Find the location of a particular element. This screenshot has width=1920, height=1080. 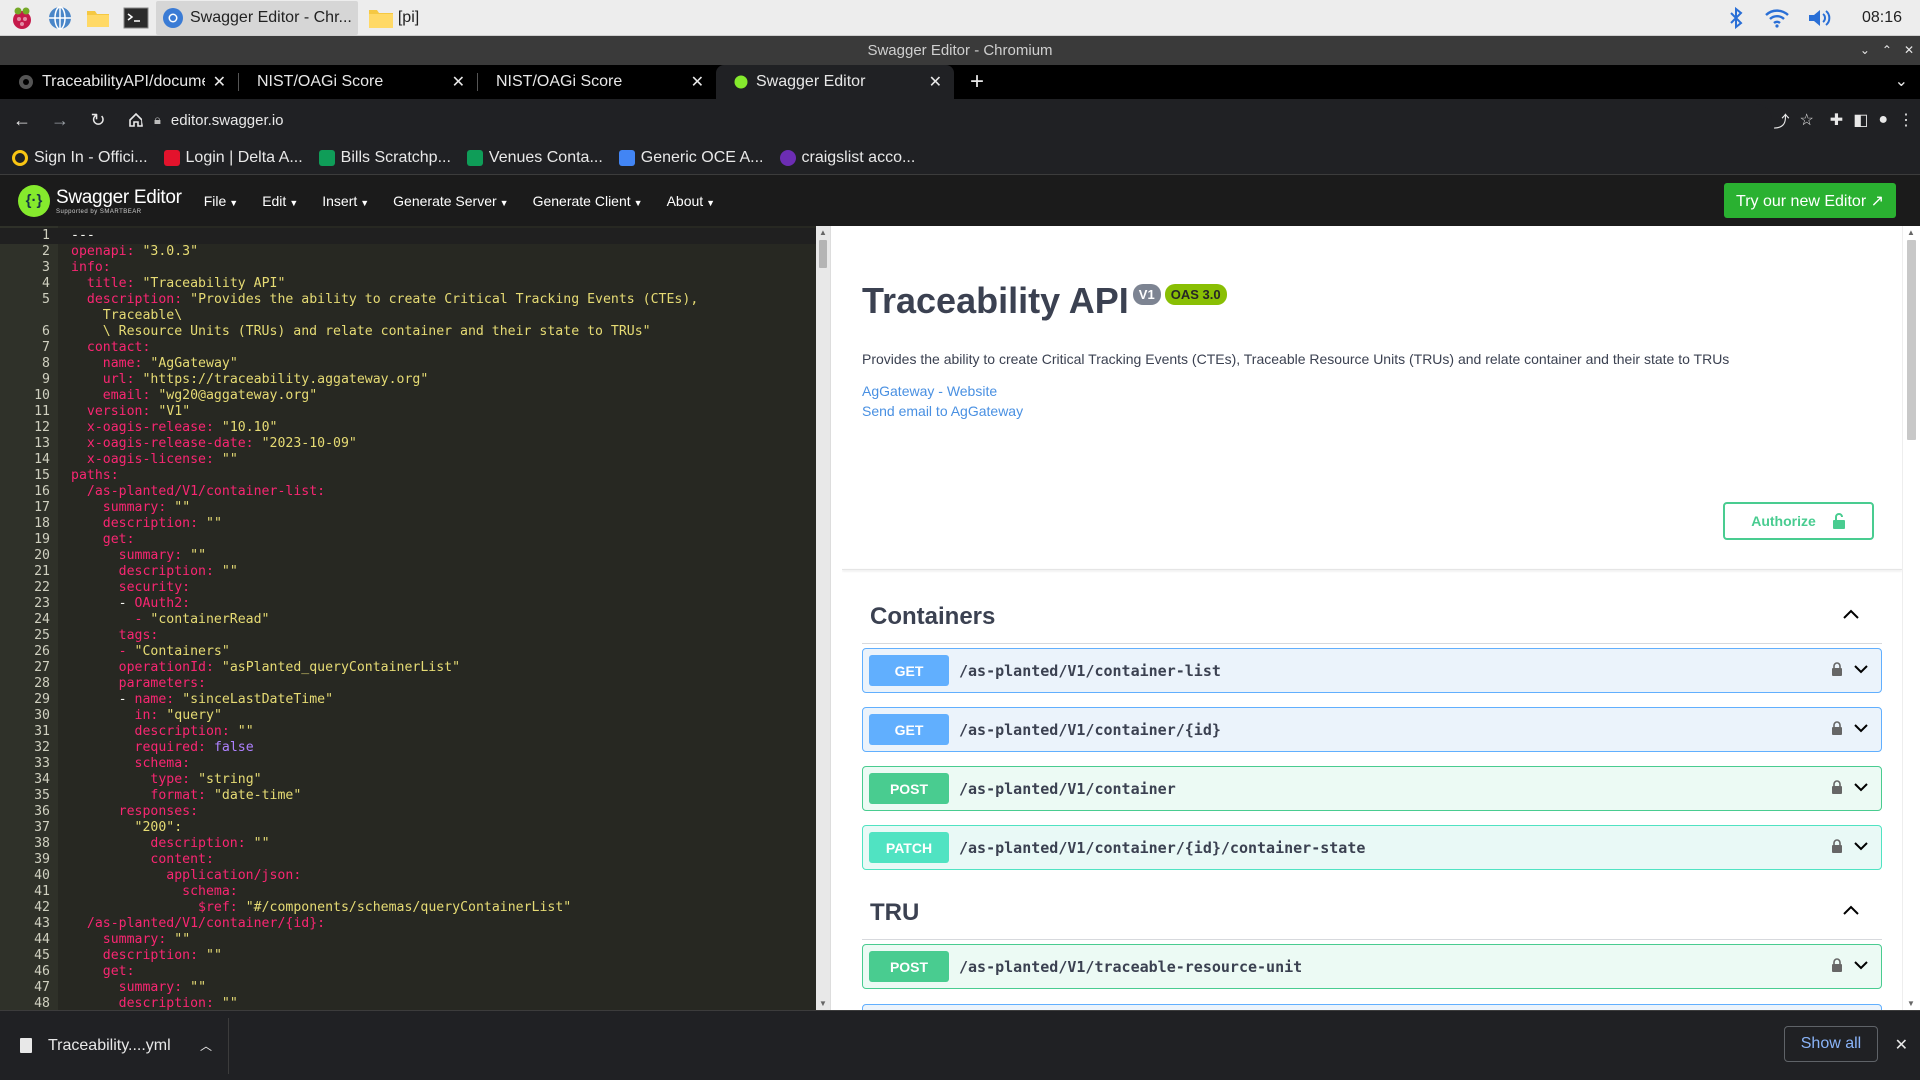

editor-line: 34 type: "string" is located at coordinates (408, 780).